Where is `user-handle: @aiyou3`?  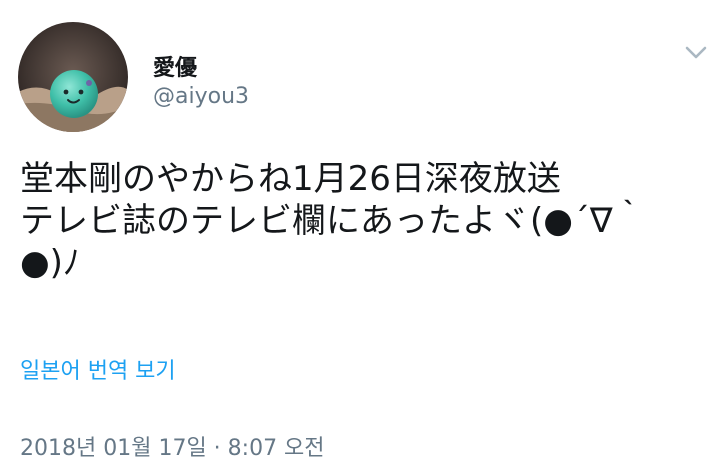 user-handle: @aiyou3 is located at coordinates (201, 96).